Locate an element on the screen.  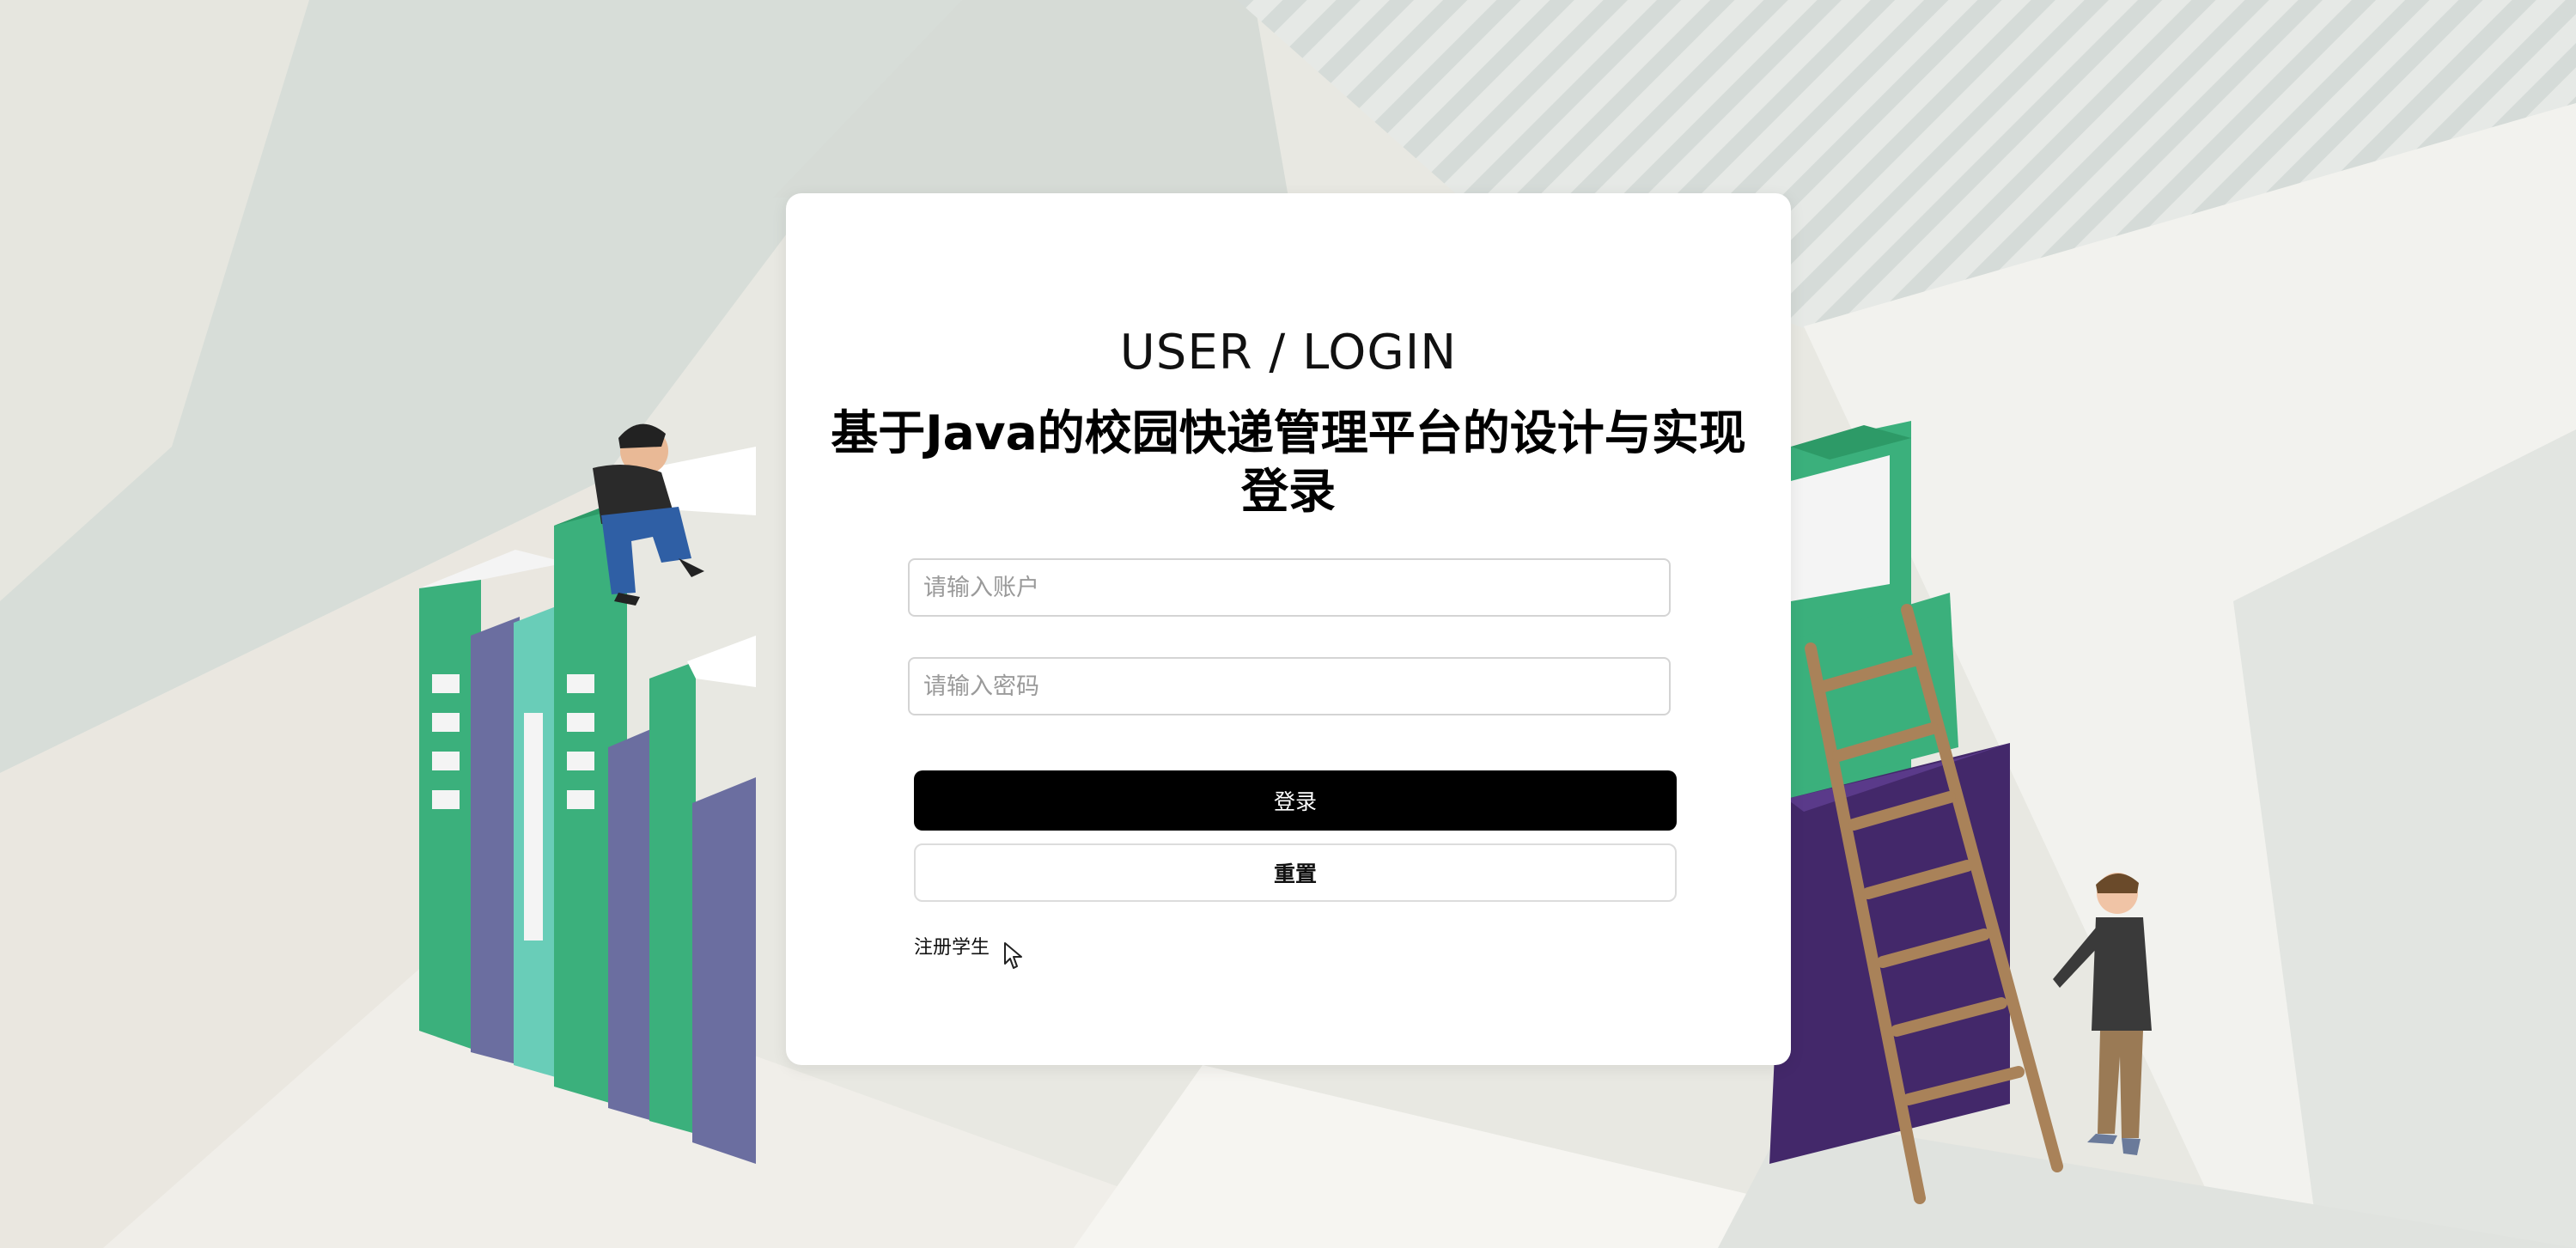
register-student-link: 注册学生 is located at coordinates (952, 945).